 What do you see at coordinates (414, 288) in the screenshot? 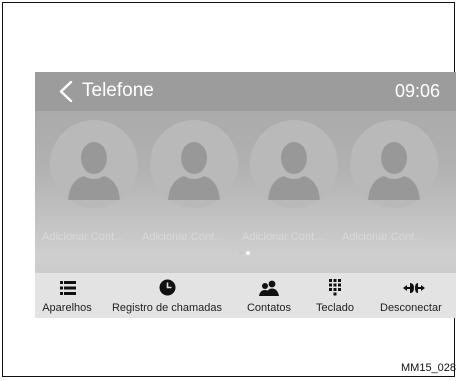
I see `disconnect-icon` at bounding box center [414, 288].